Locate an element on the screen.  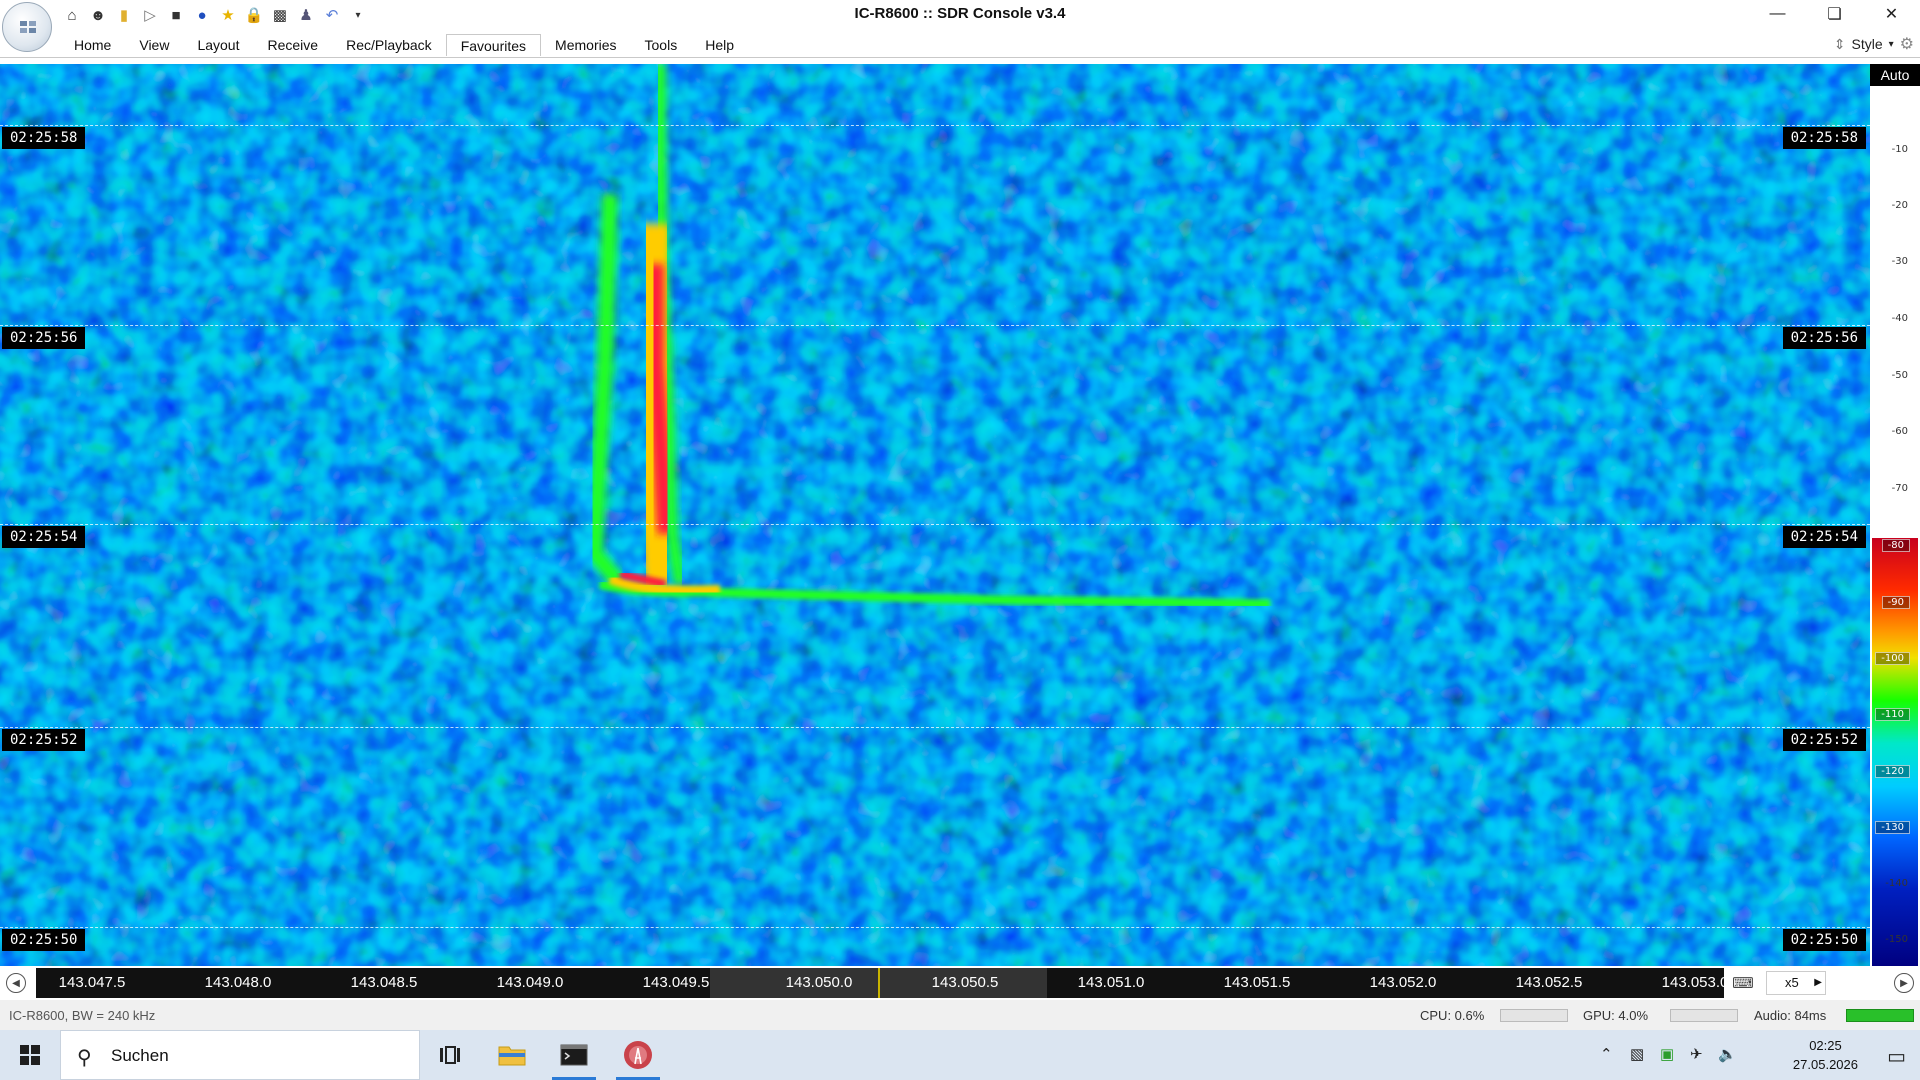
notification-icon: ▭ is located at coordinates (1896, 1056).